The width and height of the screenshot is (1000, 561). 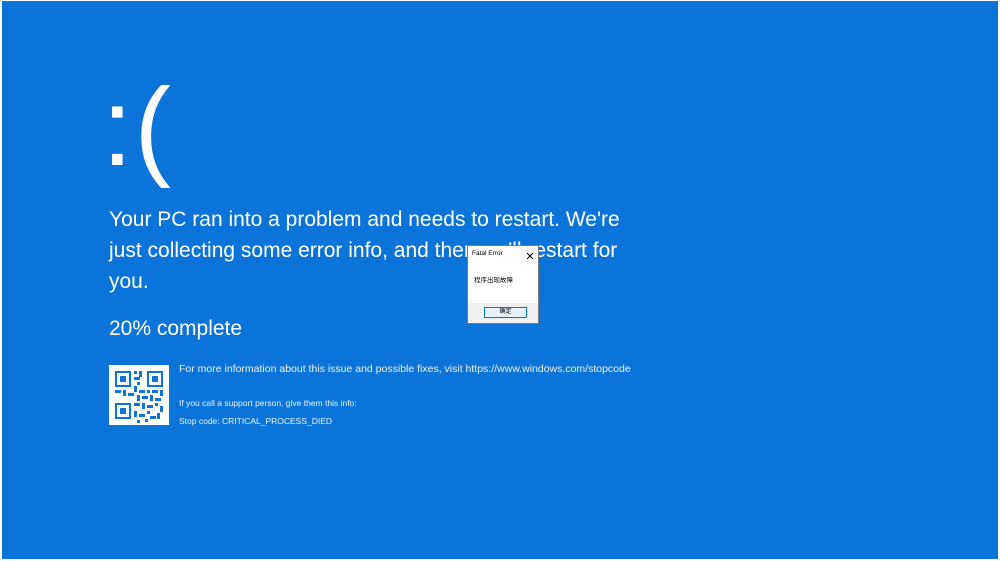 I want to click on dialog-body: 程序出现故障, so click(x=503, y=282).